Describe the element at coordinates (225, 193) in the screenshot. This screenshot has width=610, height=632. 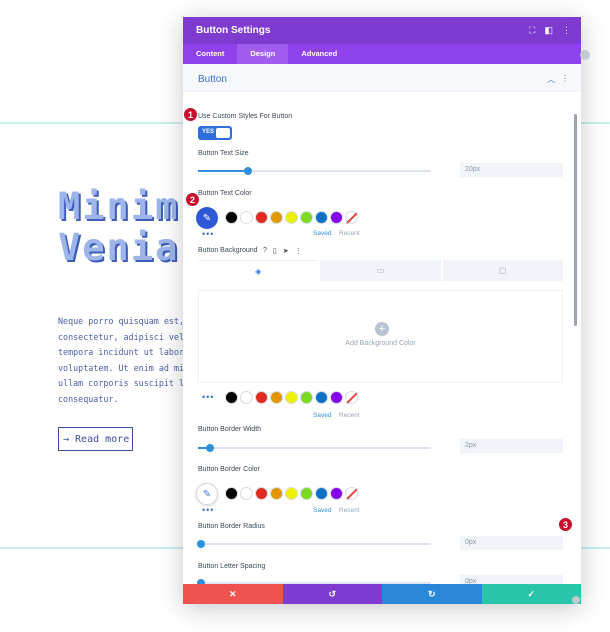
I see `text-color-label: Button Text Color` at that location.